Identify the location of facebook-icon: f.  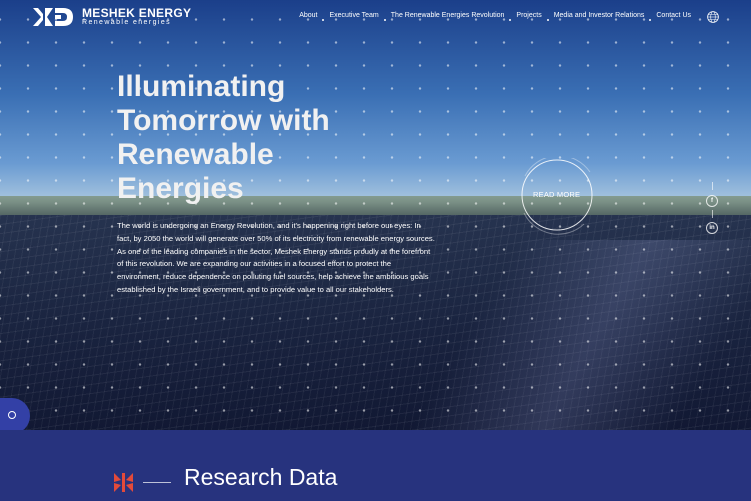
(712, 201).